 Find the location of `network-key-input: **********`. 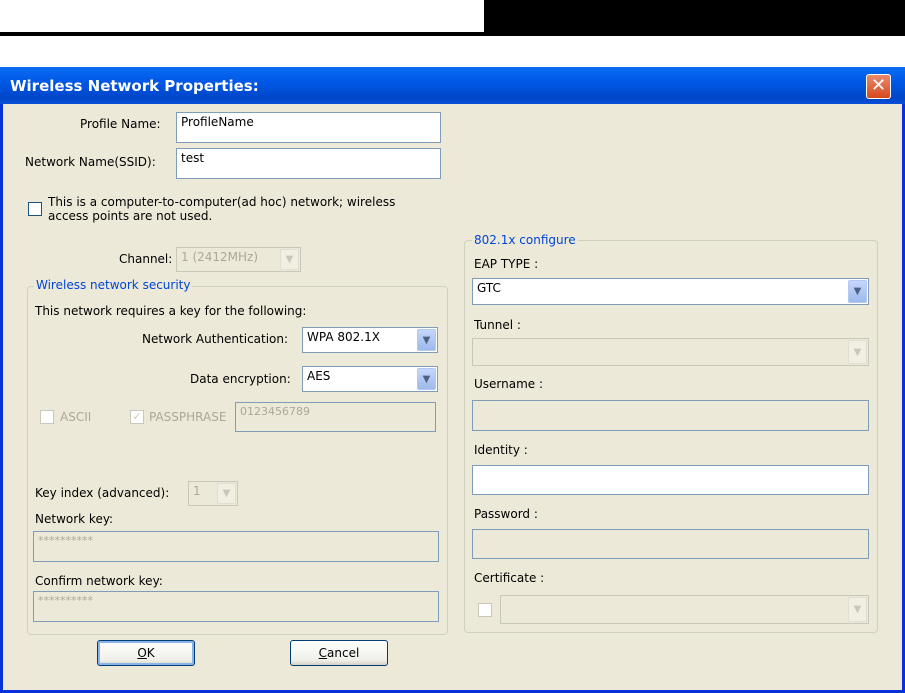

network-key-input: ********** is located at coordinates (236, 546).